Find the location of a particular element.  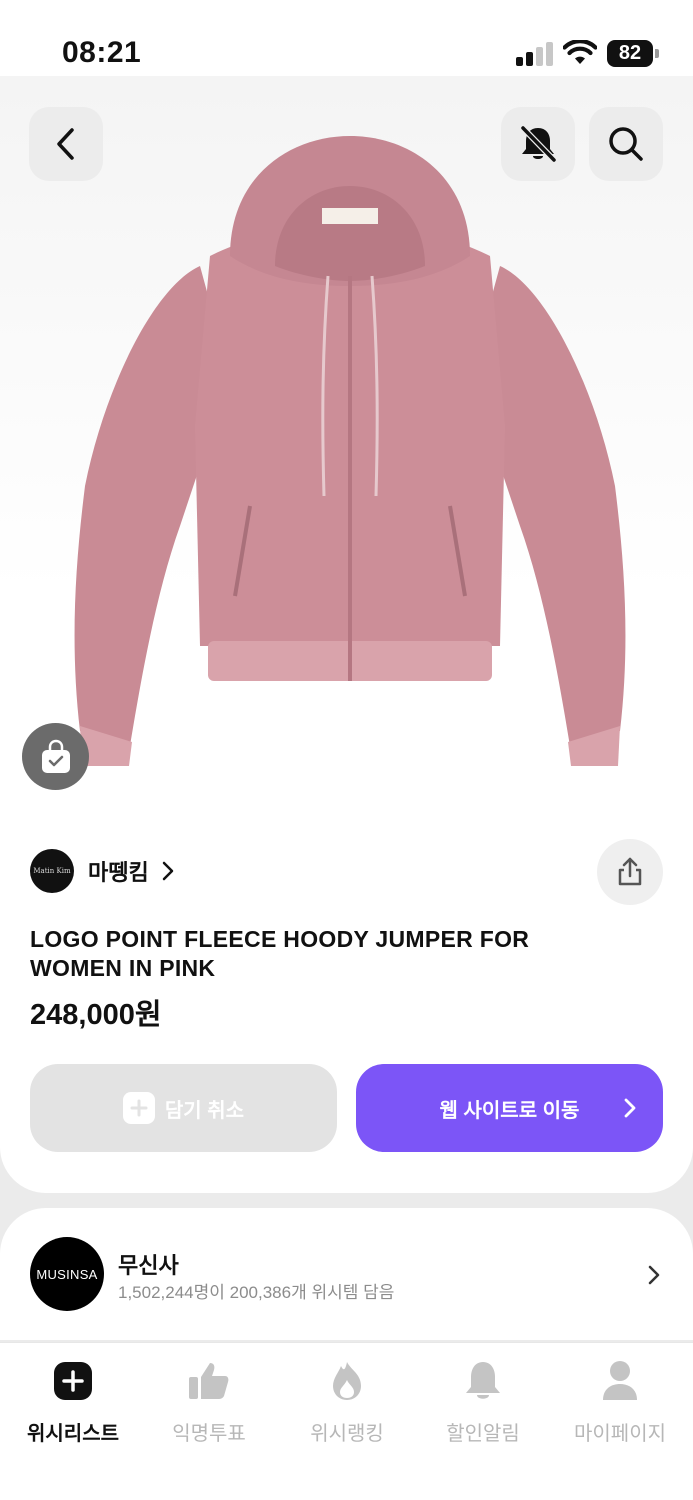

tab-my-page: 마이페이지 is located at coordinates (620, 1402).